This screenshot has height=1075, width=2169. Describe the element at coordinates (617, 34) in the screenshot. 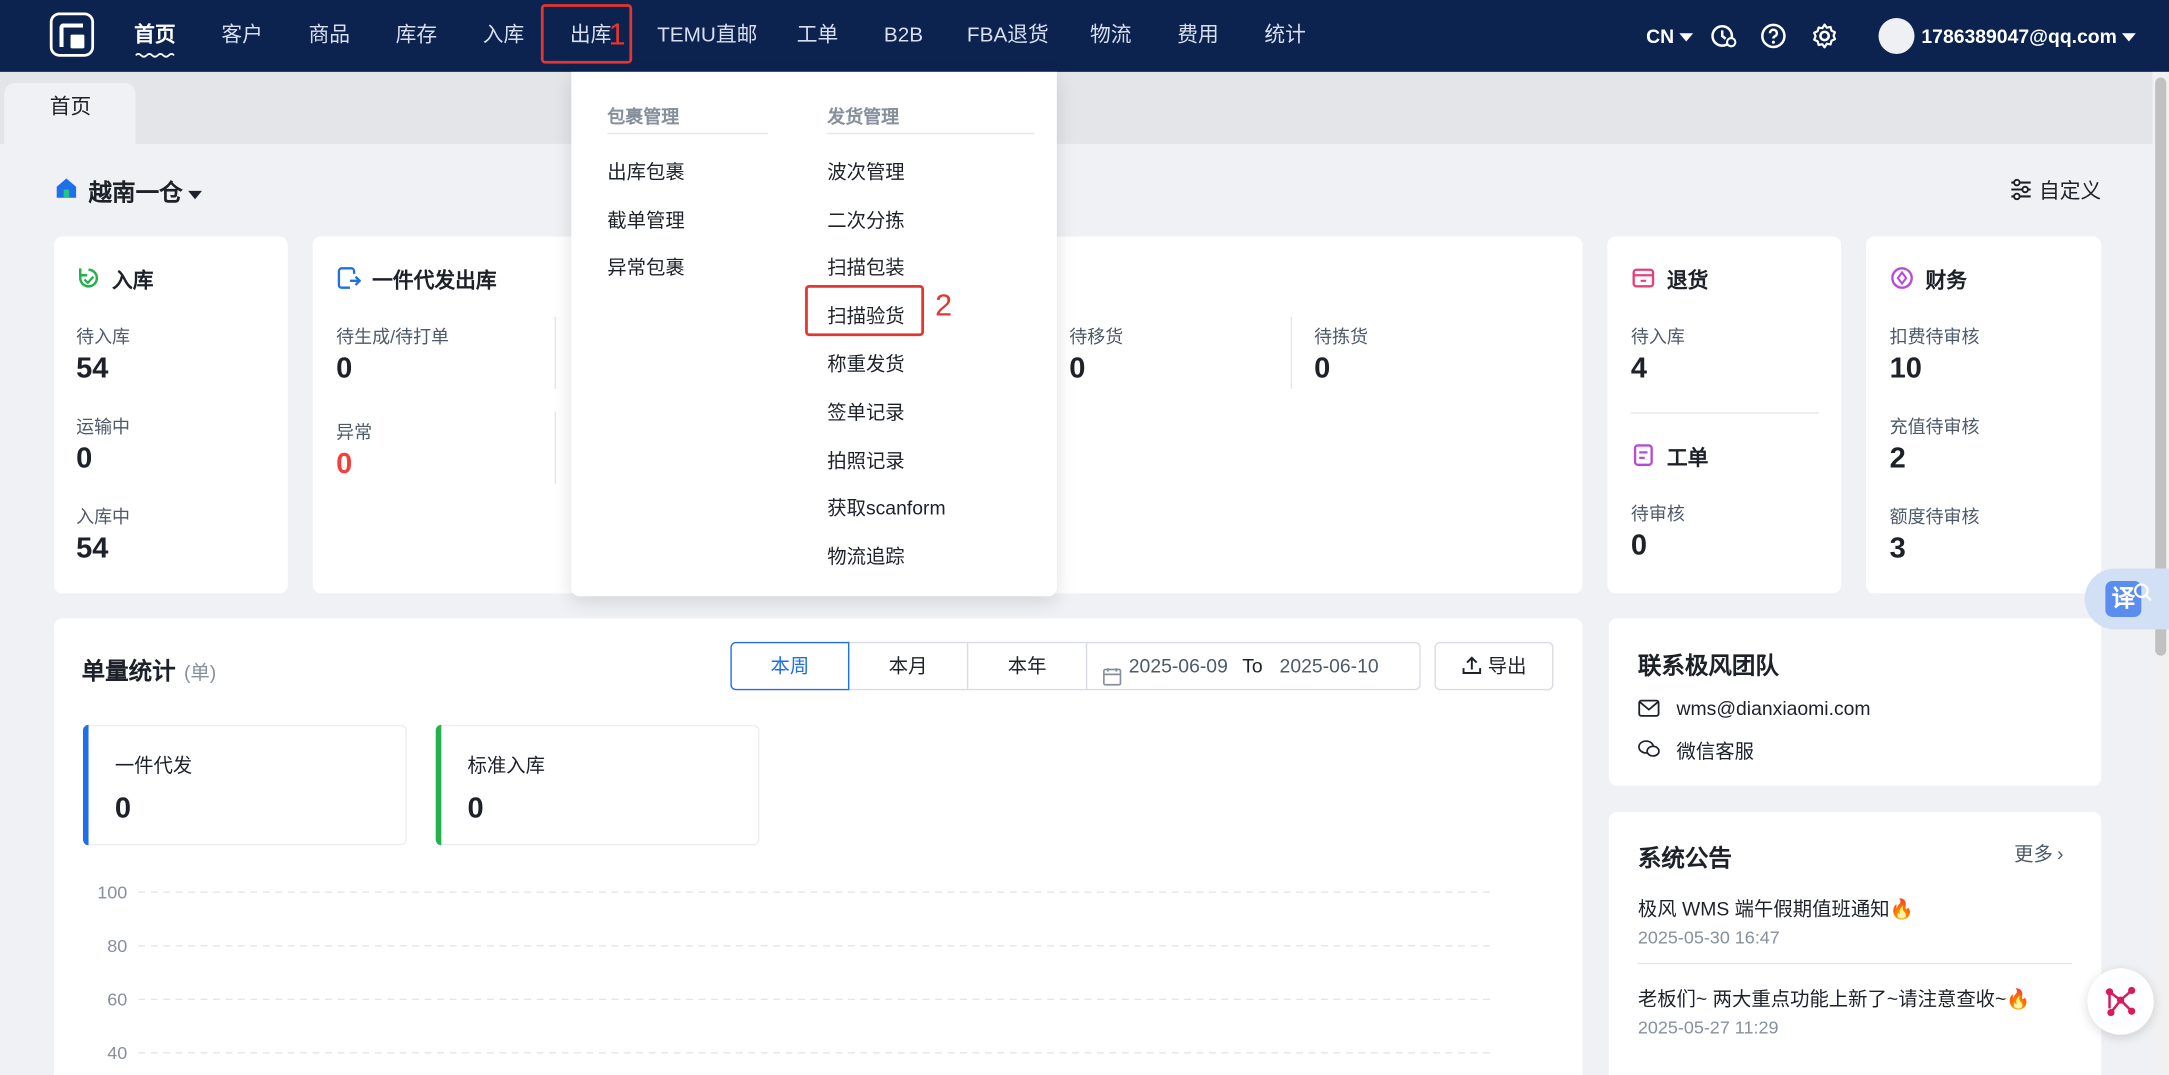

I see `annotation-number-1: 1` at that location.